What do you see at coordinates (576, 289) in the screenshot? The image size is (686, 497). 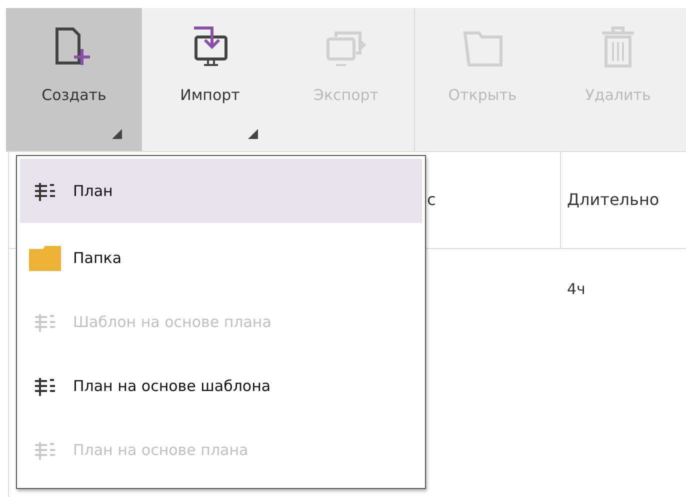 I see `table-cell: 4ч` at bounding box center [576, 289].